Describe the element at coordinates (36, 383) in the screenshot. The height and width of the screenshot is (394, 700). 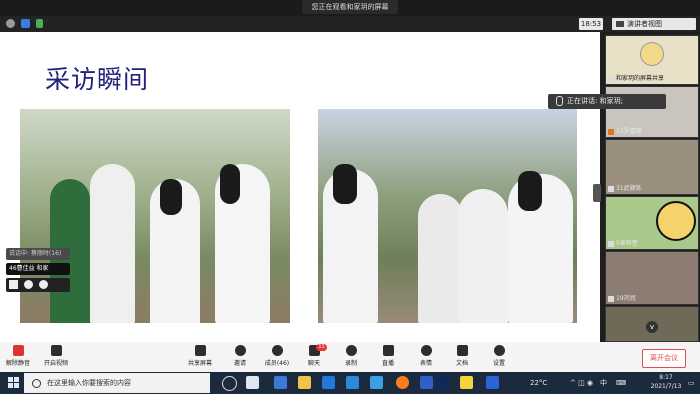
I see `search-icon` at that location.